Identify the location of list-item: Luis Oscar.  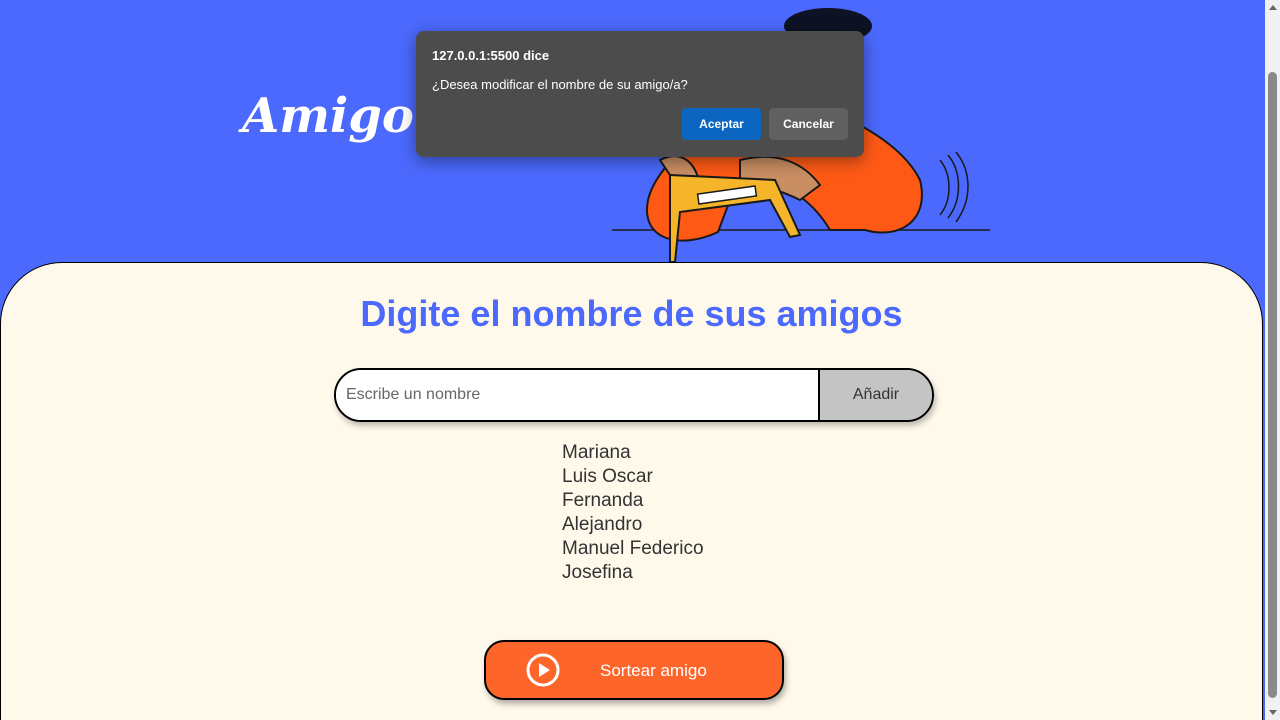
(607, 476).